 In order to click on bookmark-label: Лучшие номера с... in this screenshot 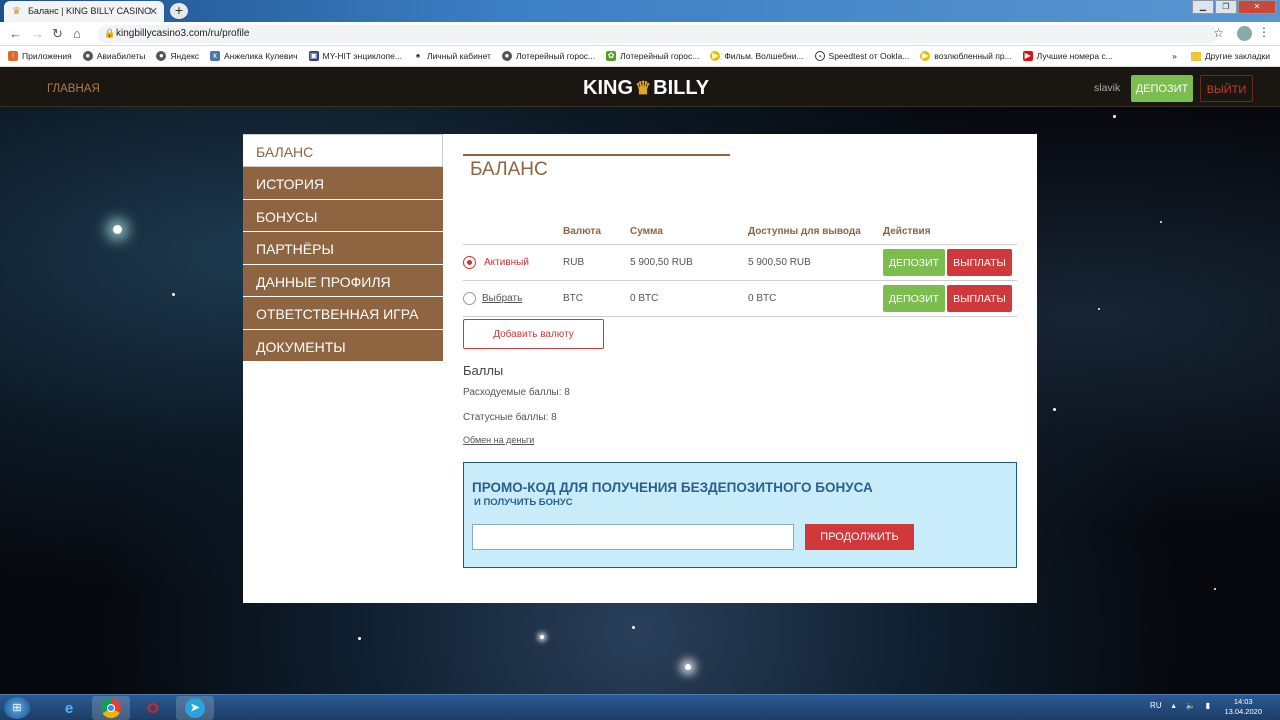, I will do `click(1074, 56)`.